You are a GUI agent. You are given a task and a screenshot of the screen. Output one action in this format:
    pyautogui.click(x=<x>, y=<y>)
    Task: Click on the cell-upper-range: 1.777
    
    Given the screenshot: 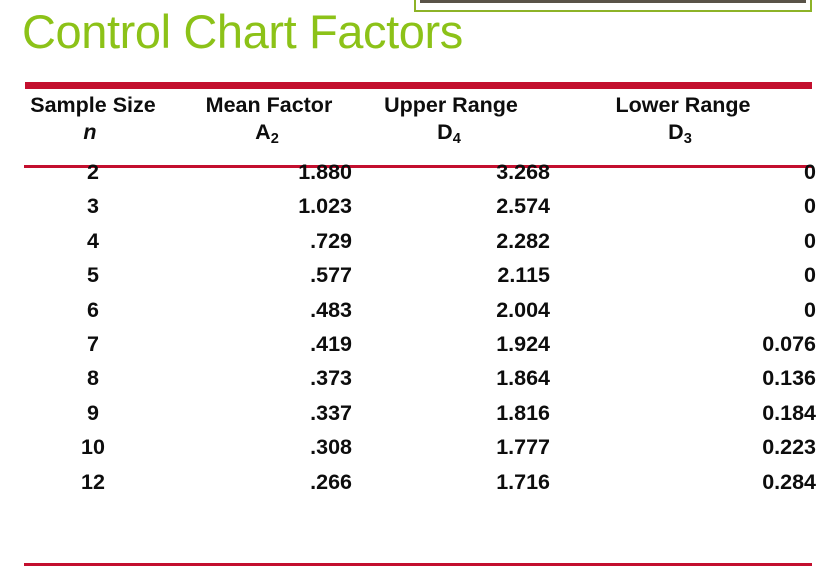 What is the action you would take?
    pyautogui.click(x=523, y=447)
    